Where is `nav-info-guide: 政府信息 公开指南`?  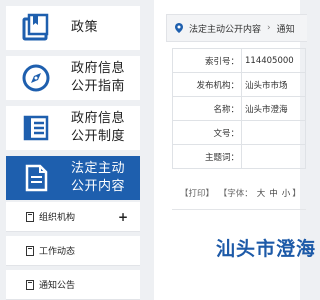
nav-info-guide: 政府信息 公开指南 is located at coordinates (73, 78).